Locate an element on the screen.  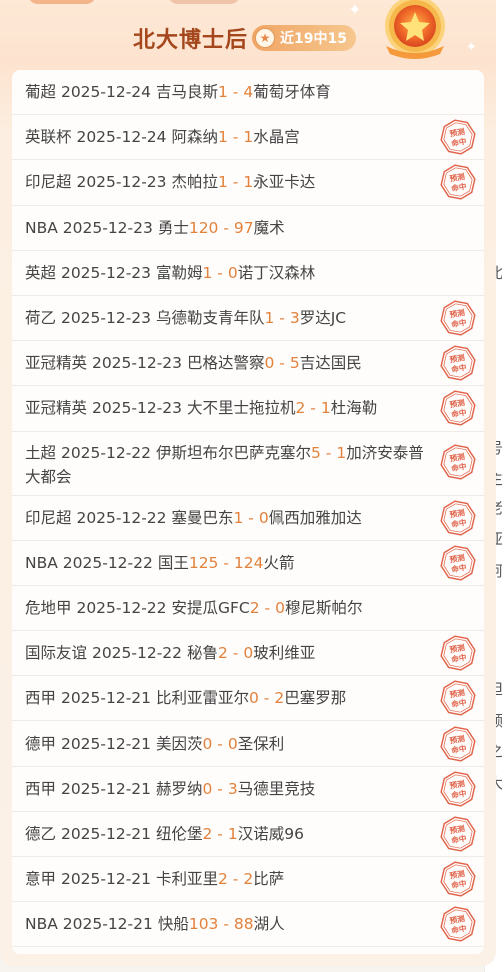
match-row: 葡超 2025-12-24 吉马良斯1 - 4葡萄牙体育 is located at coordinates (248, 93).